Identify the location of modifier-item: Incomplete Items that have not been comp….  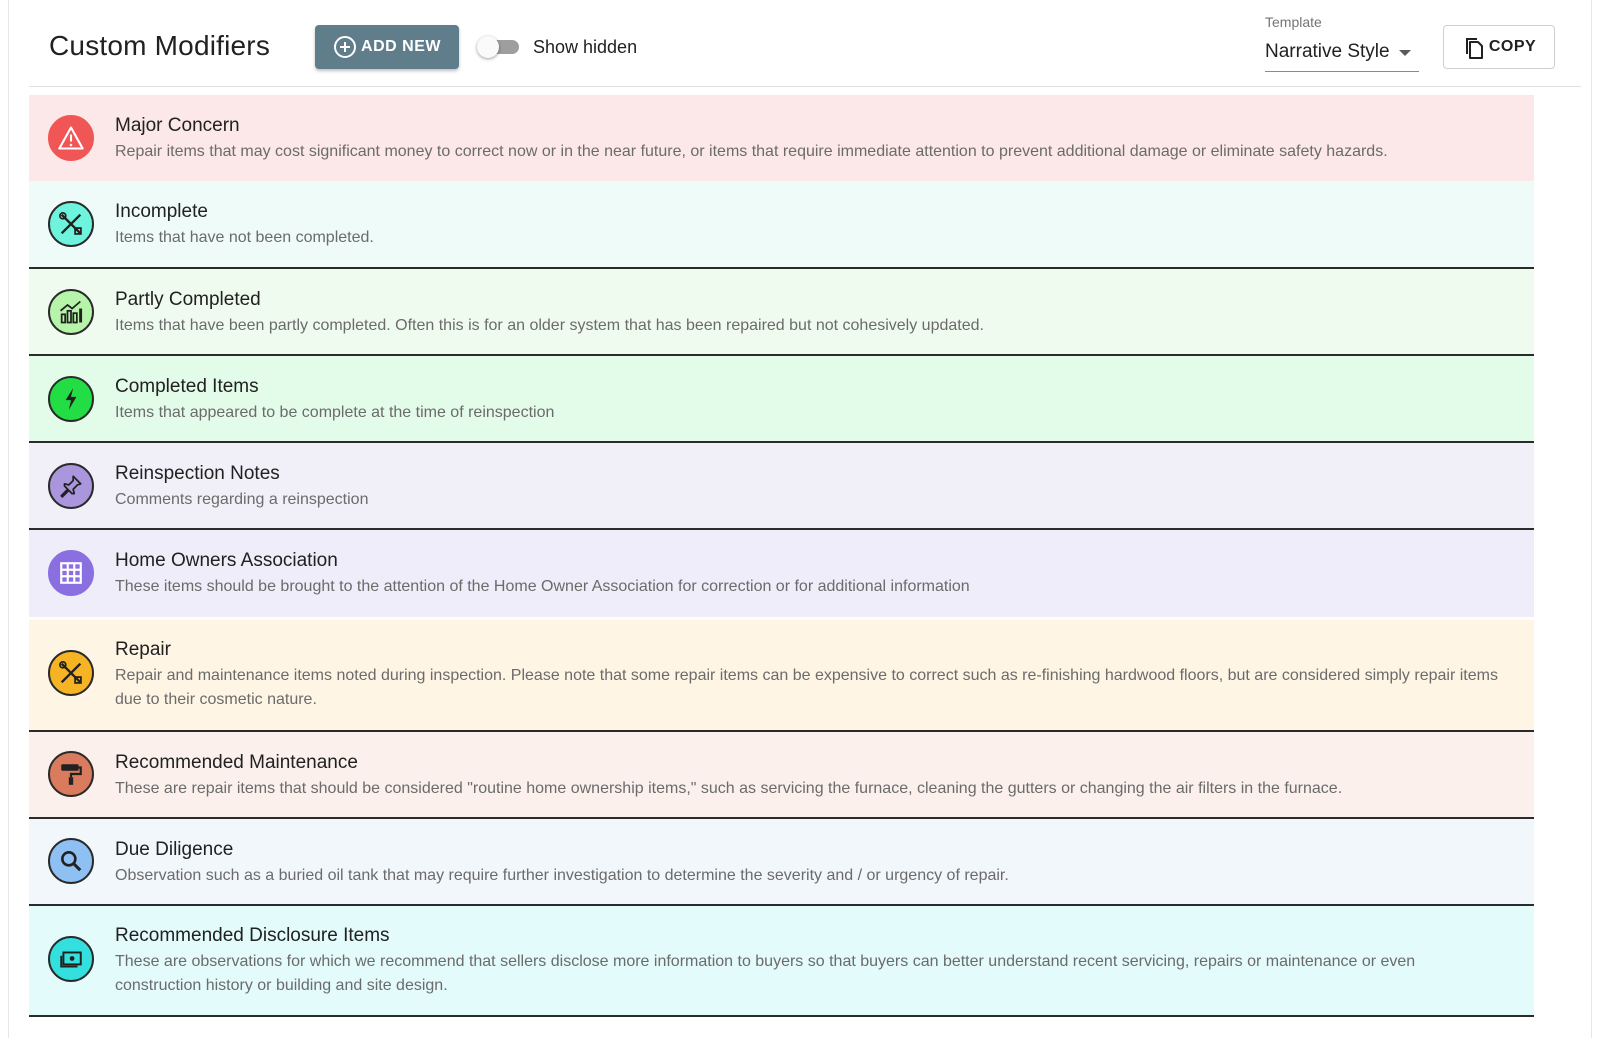
(781, 225).